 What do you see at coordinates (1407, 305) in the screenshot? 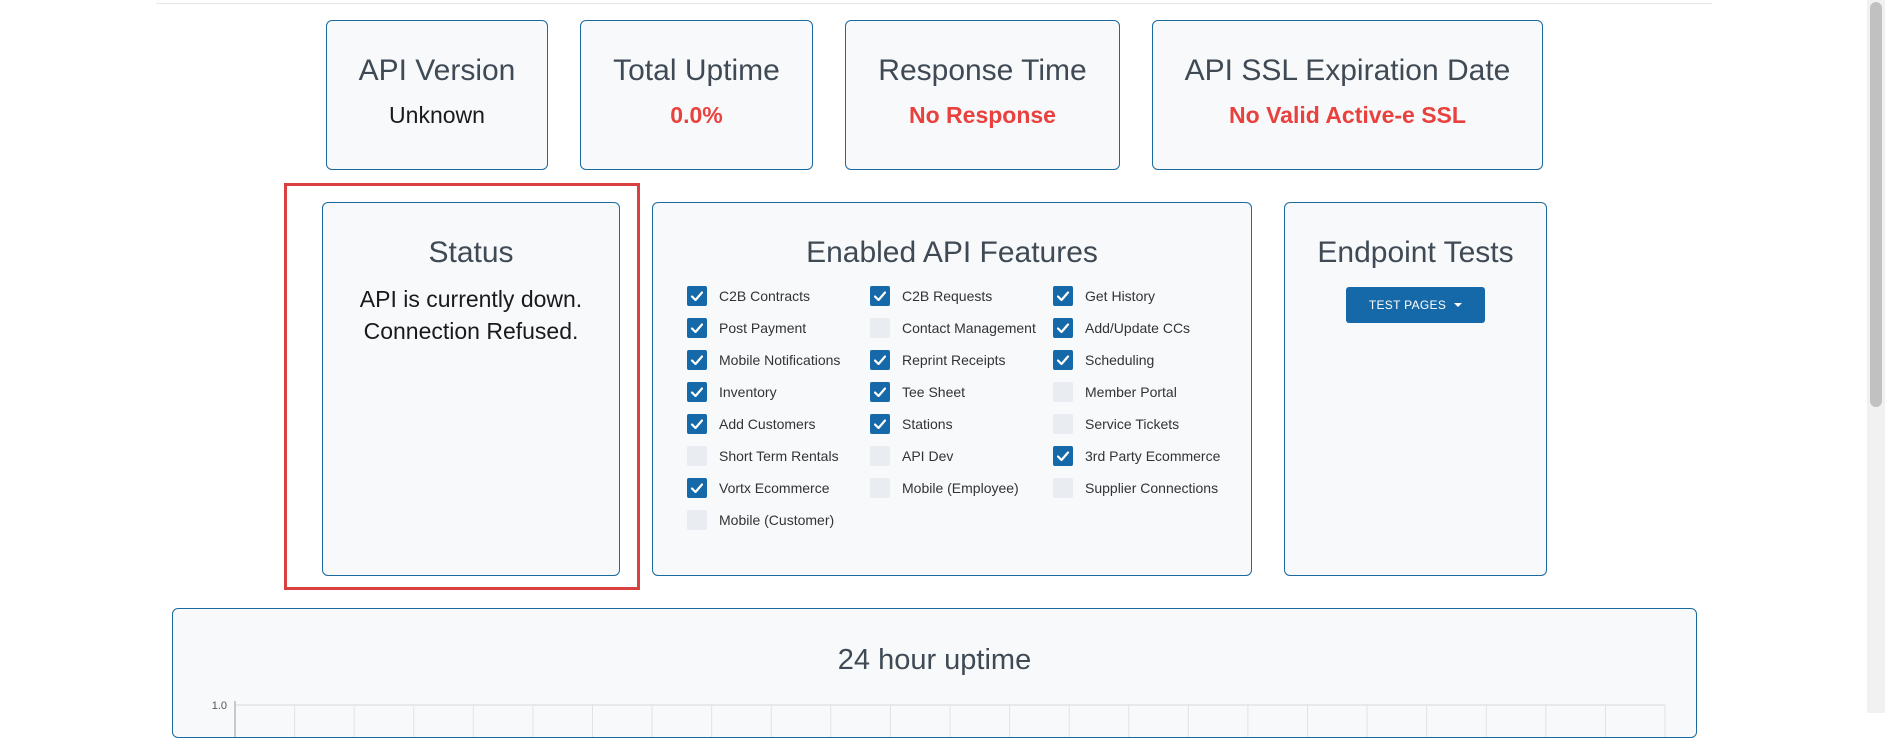
I see `test-pages-label: TEST PAGES` at bounding box center [1407, 305].